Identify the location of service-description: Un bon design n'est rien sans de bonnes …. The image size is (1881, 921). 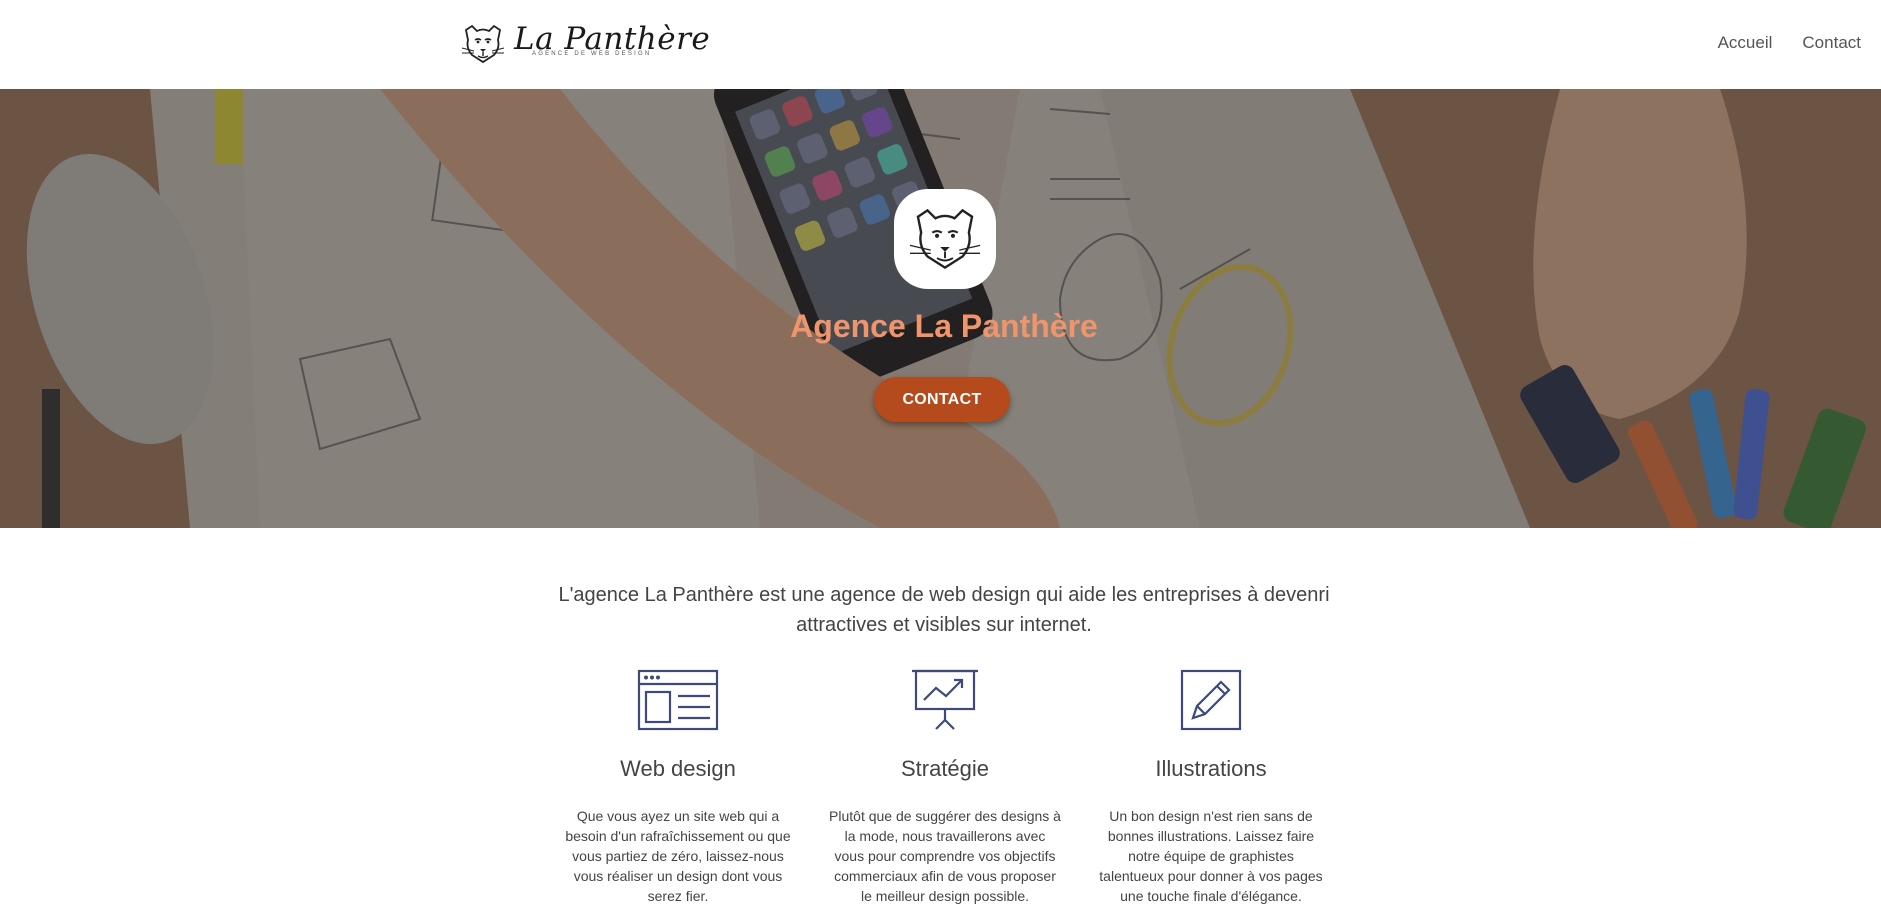
(1211, 856).